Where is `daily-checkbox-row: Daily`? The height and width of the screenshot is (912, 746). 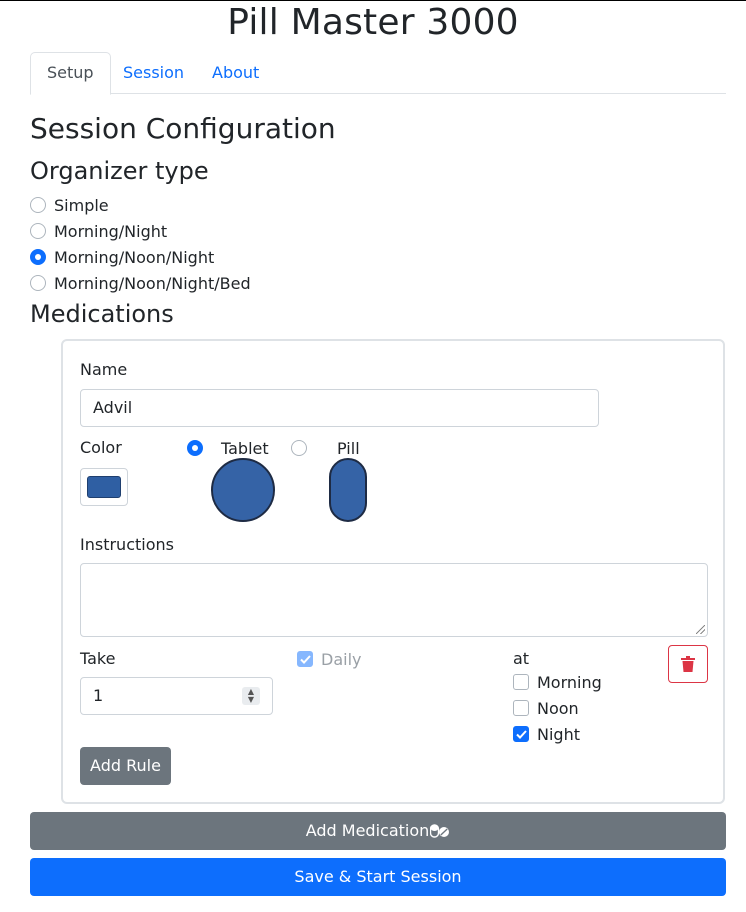
daily-checkbox-row: Daily is located at coordinates (329, 659).